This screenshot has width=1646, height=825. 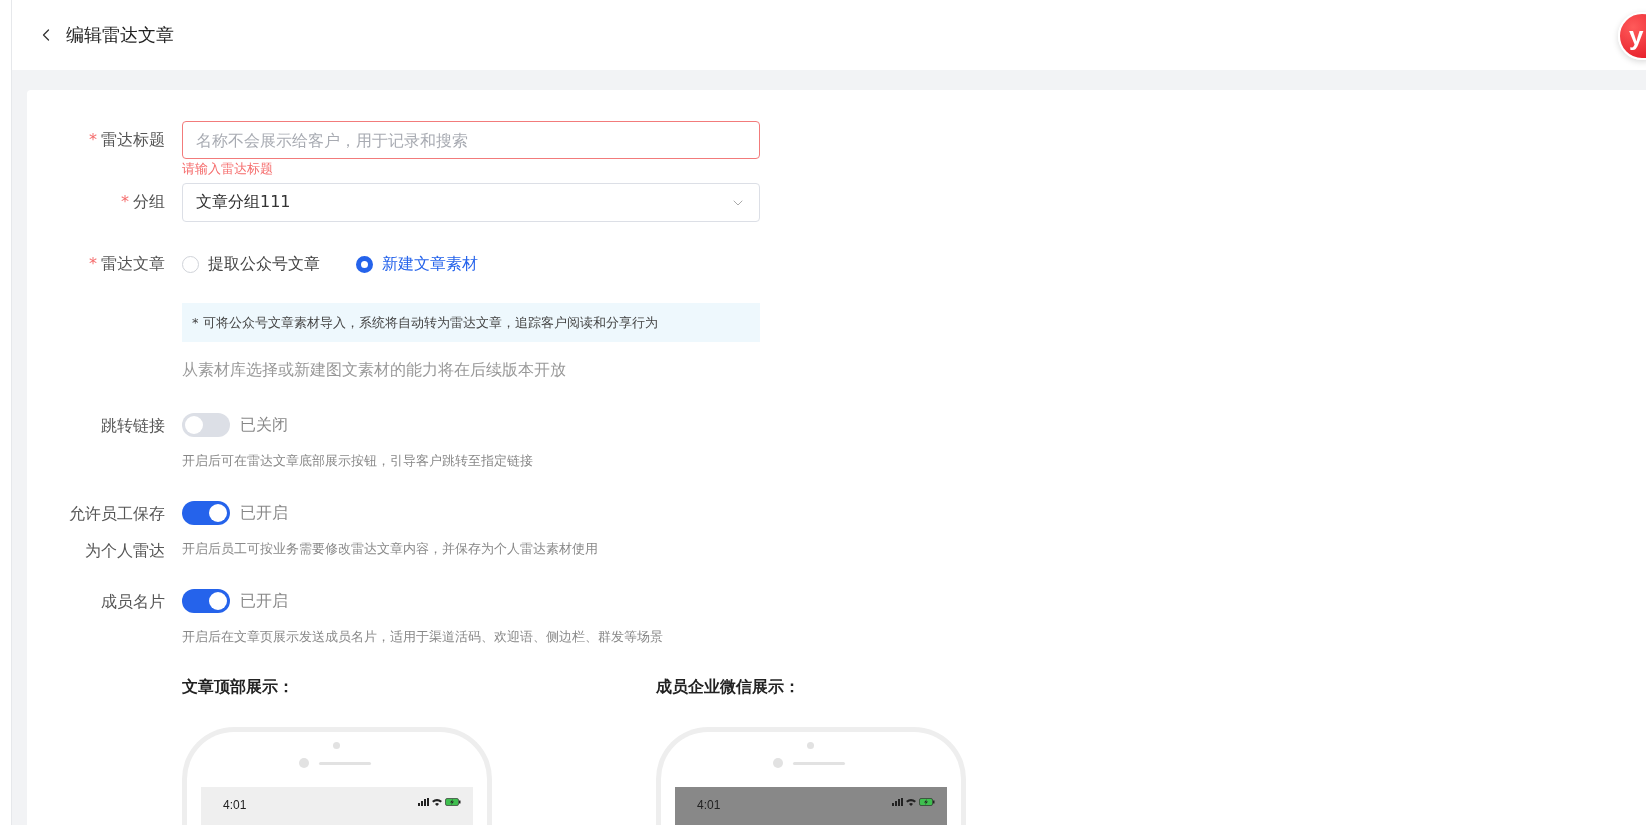 What do you see at coordinates (120, 35) in the screenshot?
I see `page-title: 编辑雷达文章` at bounding box center [120, 35].